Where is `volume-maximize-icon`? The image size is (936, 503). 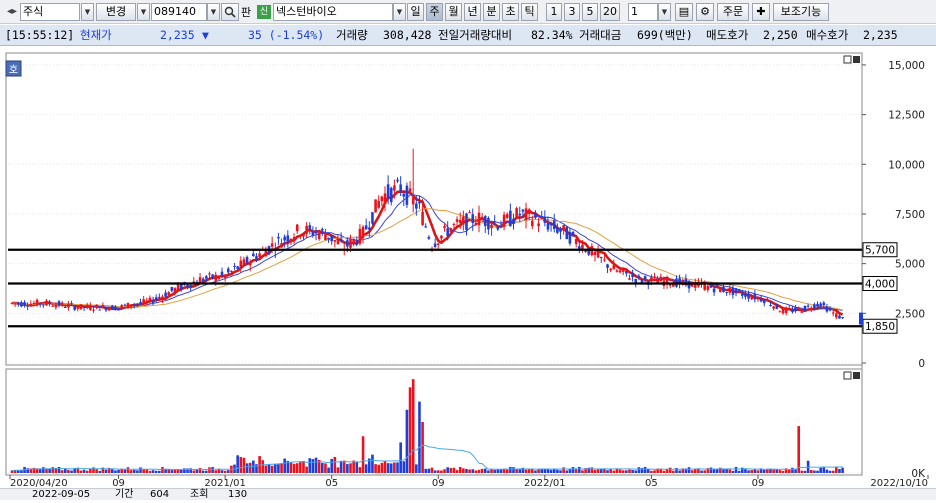 volume-maximize-icon is located at coordinates (847, 375).